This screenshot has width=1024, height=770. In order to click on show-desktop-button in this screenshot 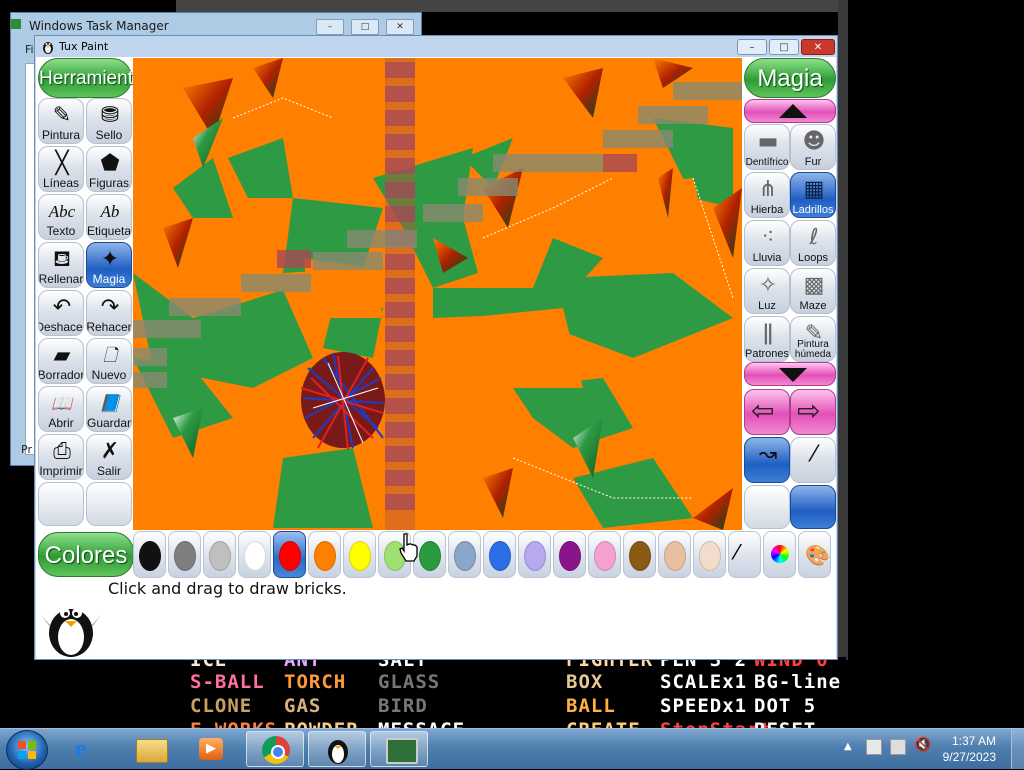, I will do `click(1017, 749)`.